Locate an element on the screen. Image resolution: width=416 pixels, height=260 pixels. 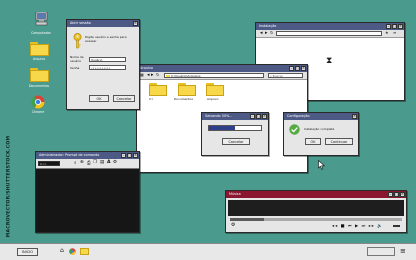
media-window: Música – □ × ⚙ ◂◂ ■ ⏮ ▶ ⏭ ▸▸ 🔈 is located at coordinates (316, 211).